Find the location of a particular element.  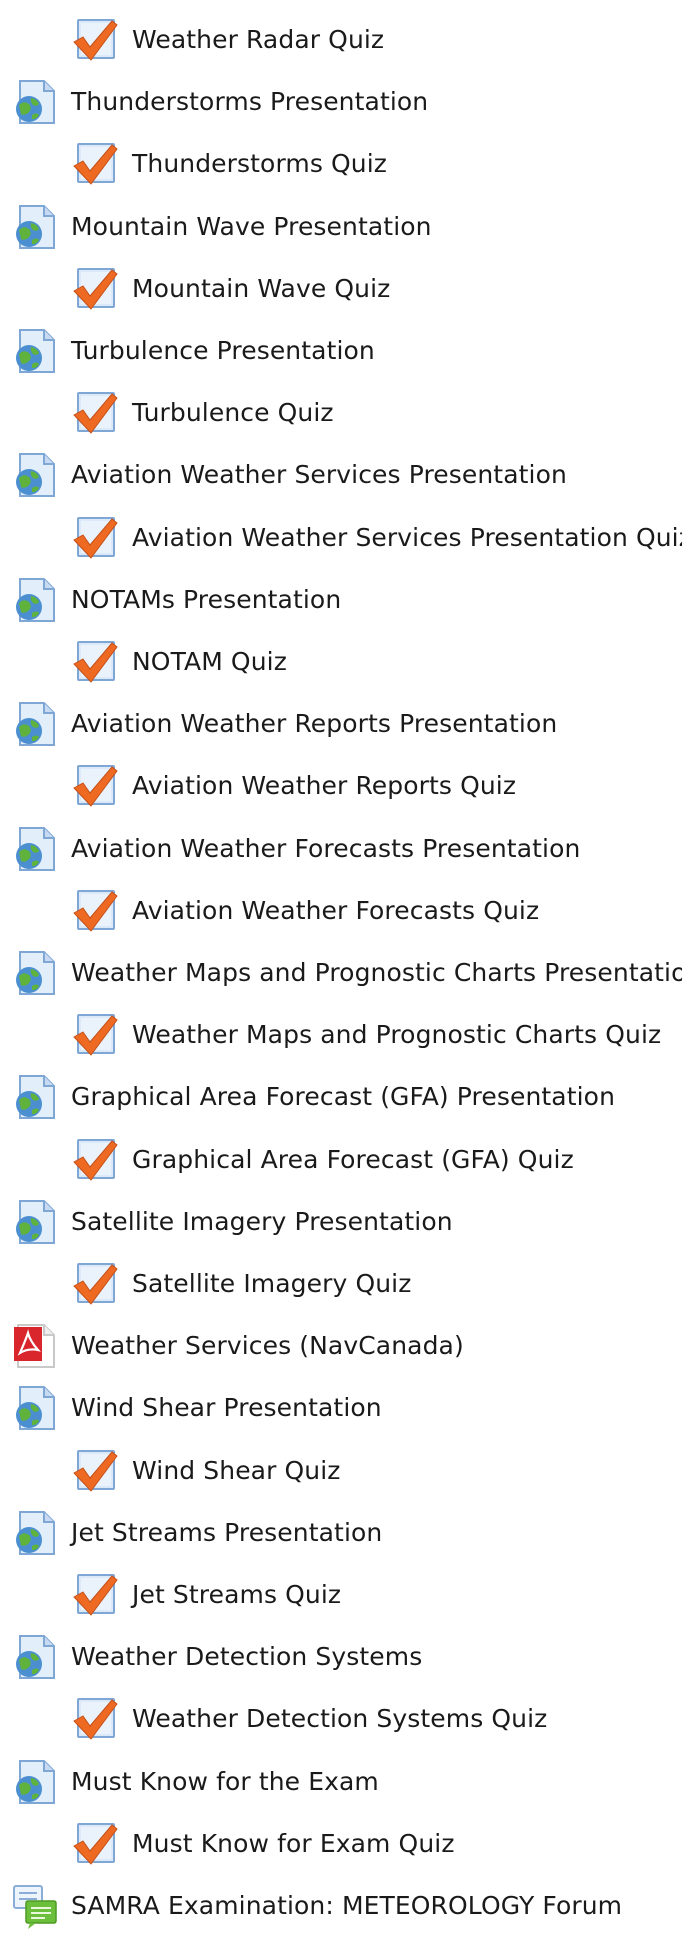

pdf-activity-link: Weather Services (NavCanada) is located at coordinates (232, 1346).